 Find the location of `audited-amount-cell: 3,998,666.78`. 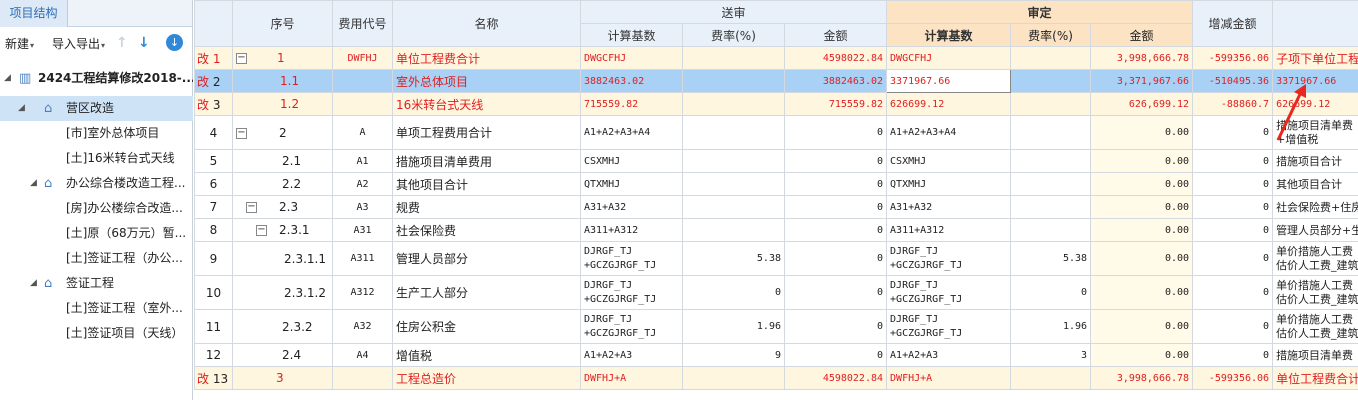

audited-amount-cell: 3,998,666.78 is located at coordinates (1142, 58).